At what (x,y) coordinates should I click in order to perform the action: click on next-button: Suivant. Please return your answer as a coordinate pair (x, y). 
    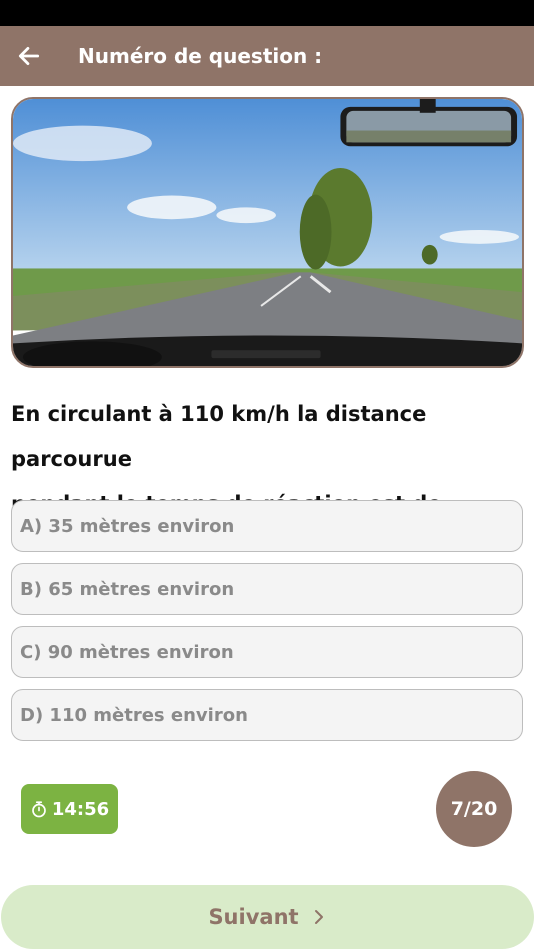
    Looking at the image, I should click on (267, 917).